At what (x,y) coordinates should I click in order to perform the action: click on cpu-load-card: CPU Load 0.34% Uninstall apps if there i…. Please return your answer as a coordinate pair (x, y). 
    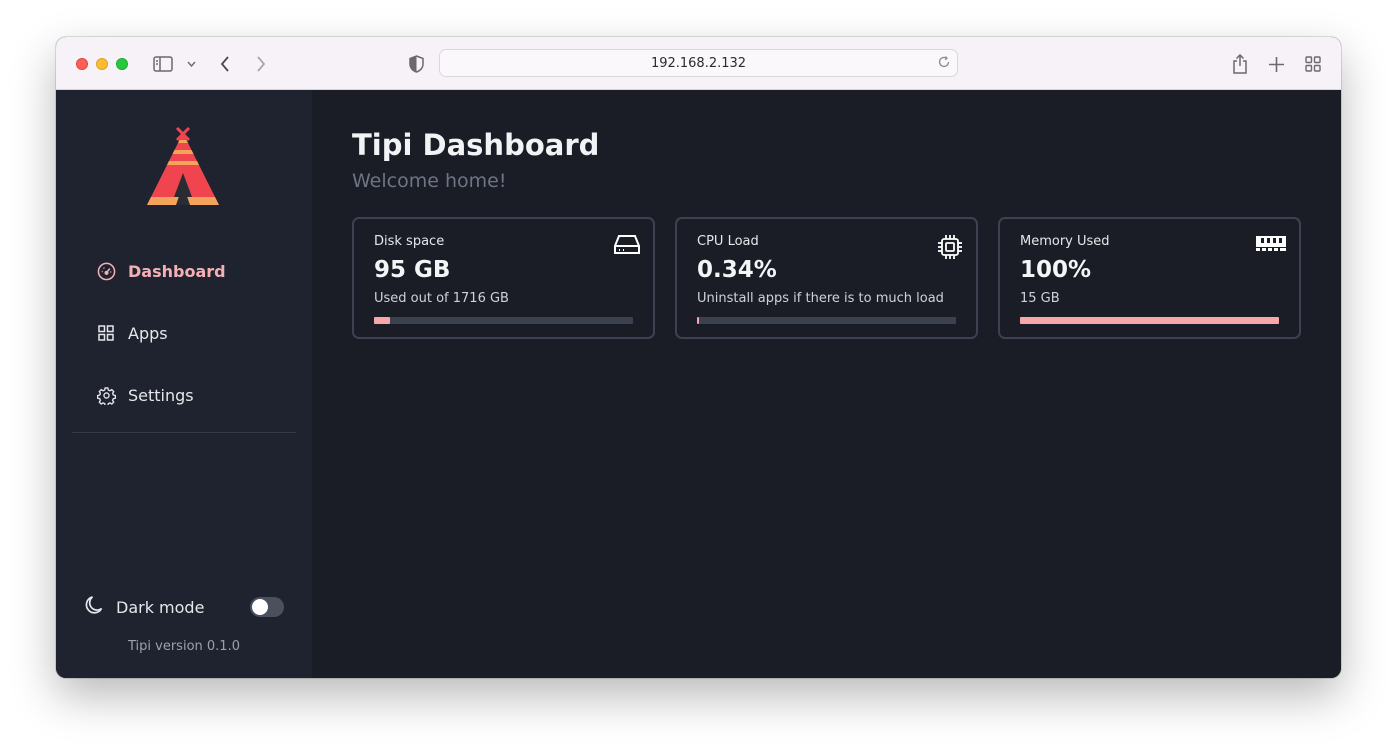
    Looking at the image, I should click on (826, 278).